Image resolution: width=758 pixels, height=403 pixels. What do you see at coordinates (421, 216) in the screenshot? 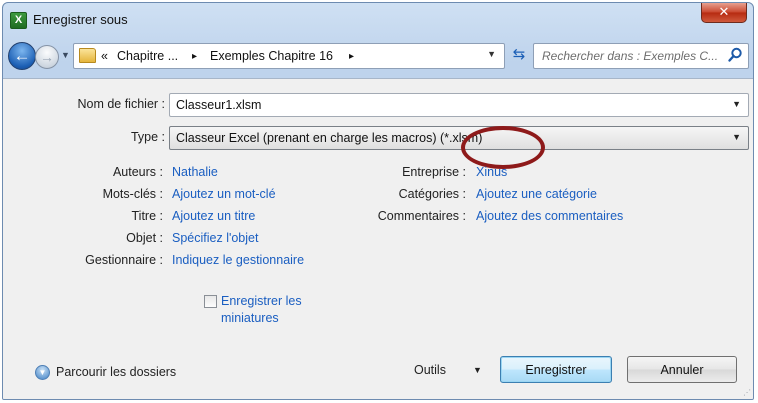
I see `comments-label: Commentaires :` at bounding box center [421, 216].